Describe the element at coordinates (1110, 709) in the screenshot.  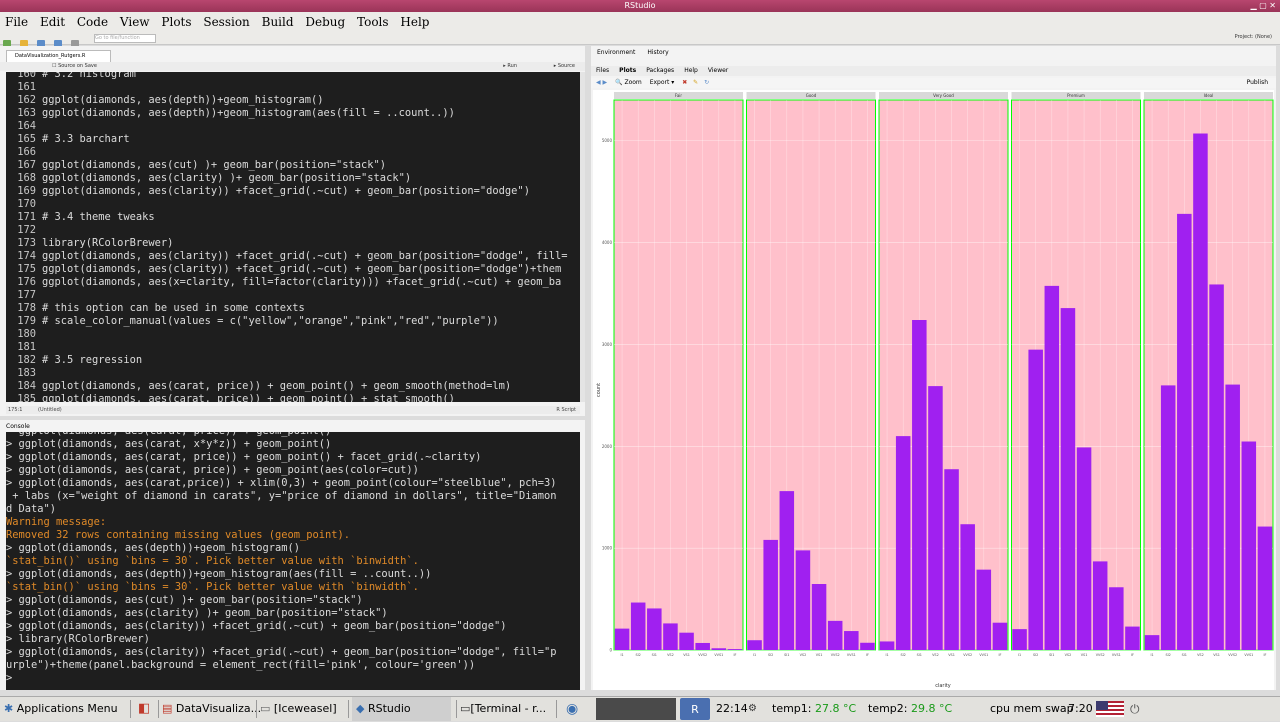
I see `us-flag-icon` at that location.